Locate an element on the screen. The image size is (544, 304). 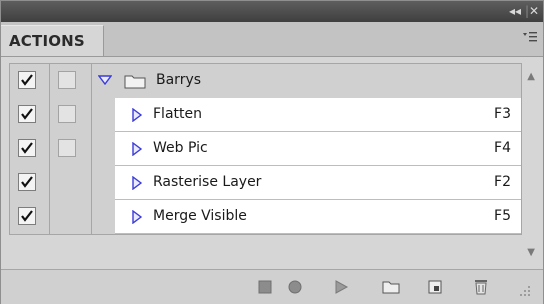
action-set-row: Barrys is located at coordinates (265, 81).